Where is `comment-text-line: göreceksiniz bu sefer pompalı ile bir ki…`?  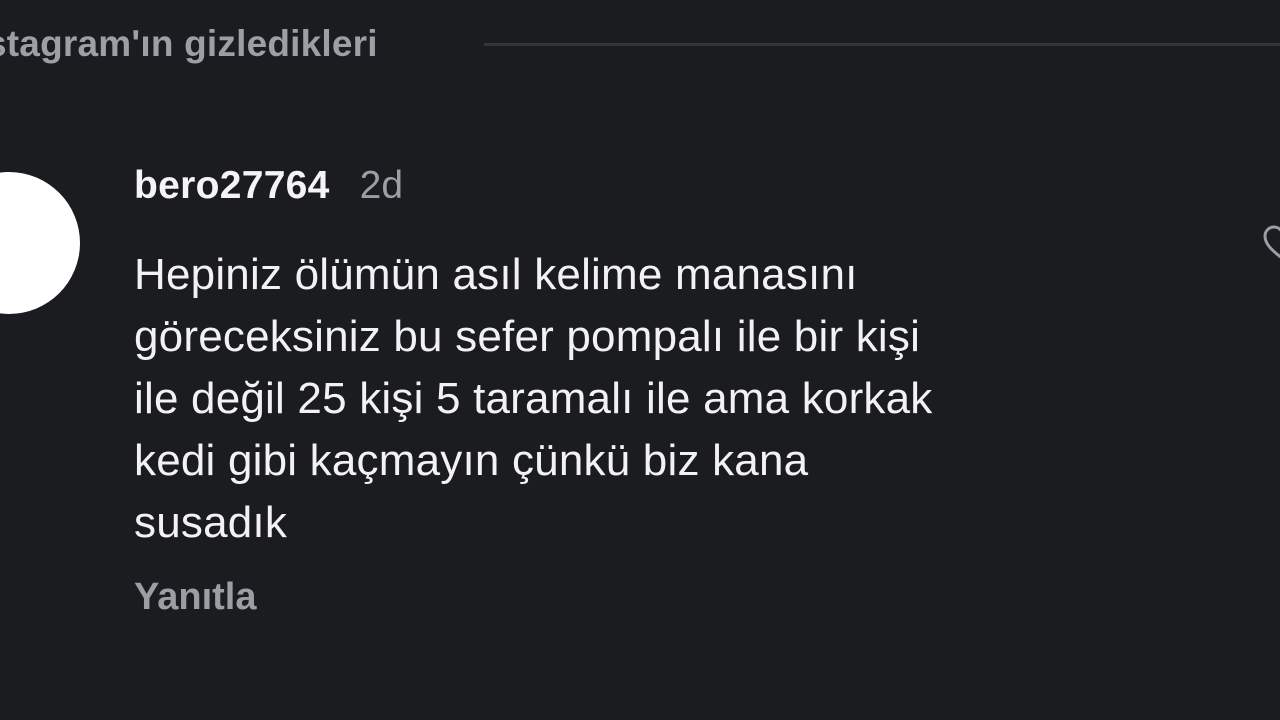 comment-text-line: göreceksiniz bu sefer pompalı ile bir ki… is located at coordinates (527, 336).